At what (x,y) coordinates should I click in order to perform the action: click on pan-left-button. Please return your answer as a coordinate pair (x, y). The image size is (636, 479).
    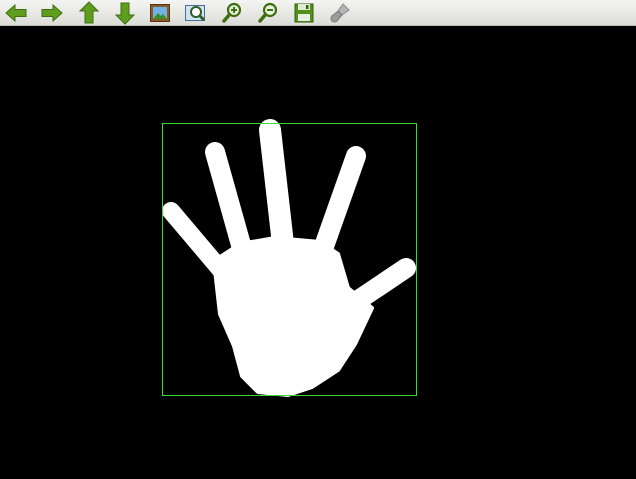
    Looking at the image, I should click on (16, 12).